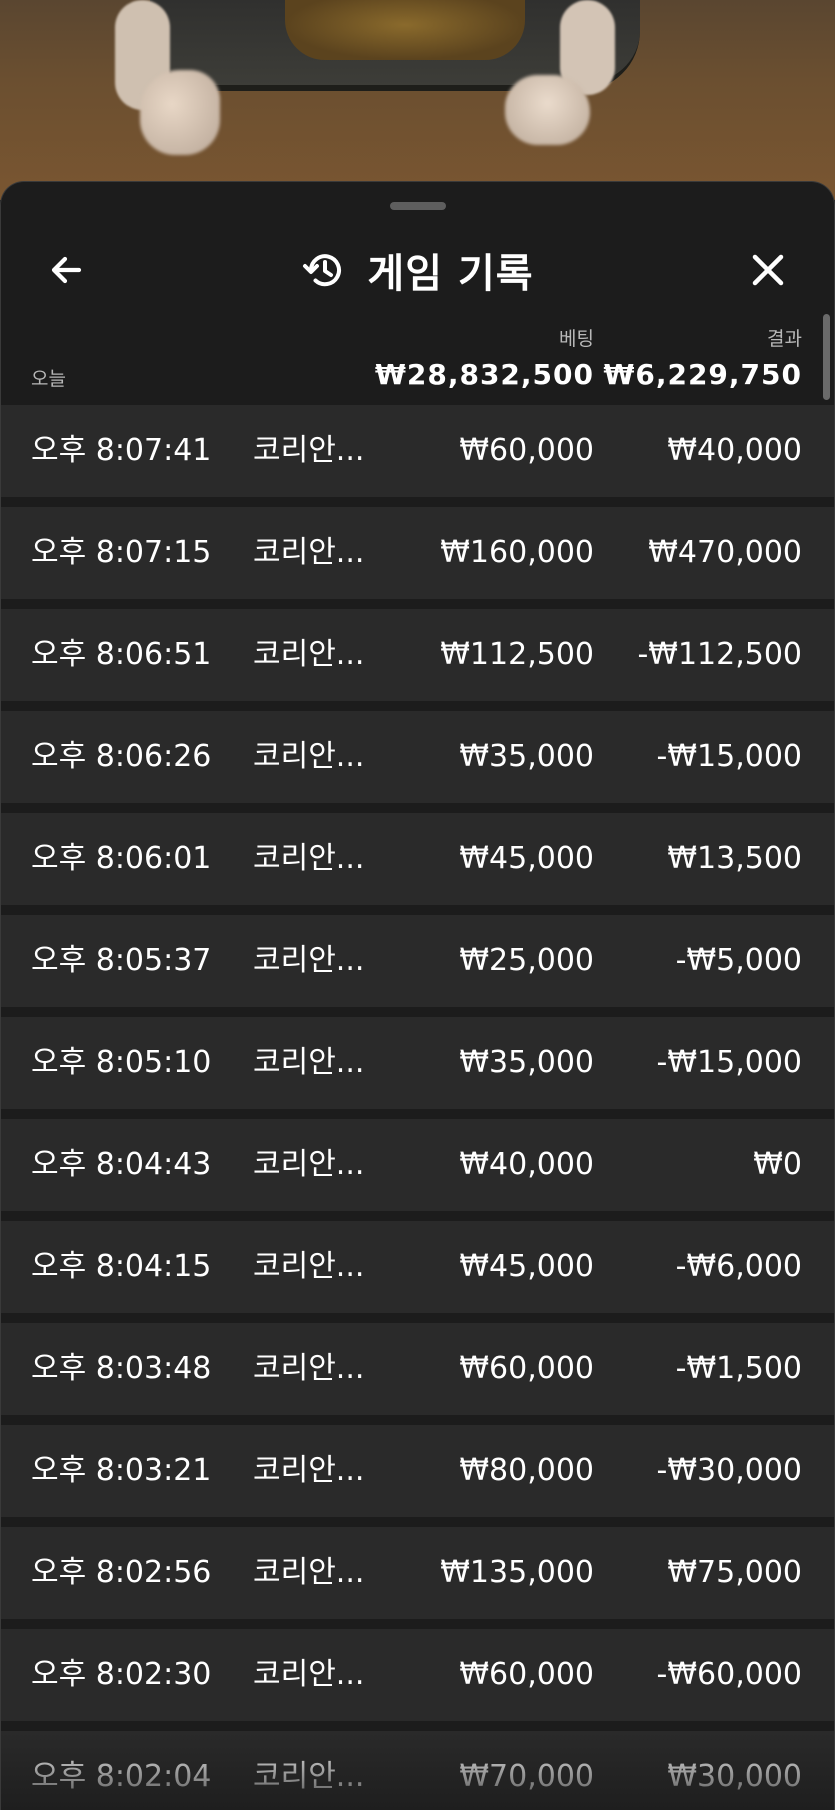 This screenshot has height=1810, width=835. Describe the element at coordinates (417, 357) in the screenshot. I see `summary-header: 오늘 베팅 결과 ₩28,832,500 ₩6,229,750` at that location.